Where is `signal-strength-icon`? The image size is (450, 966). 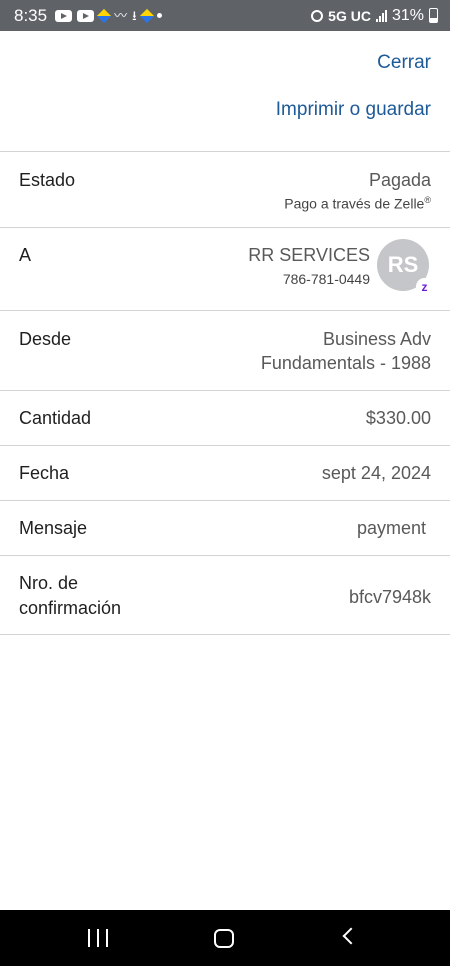
signal-strength-icon is located at coordinates (381, 15).